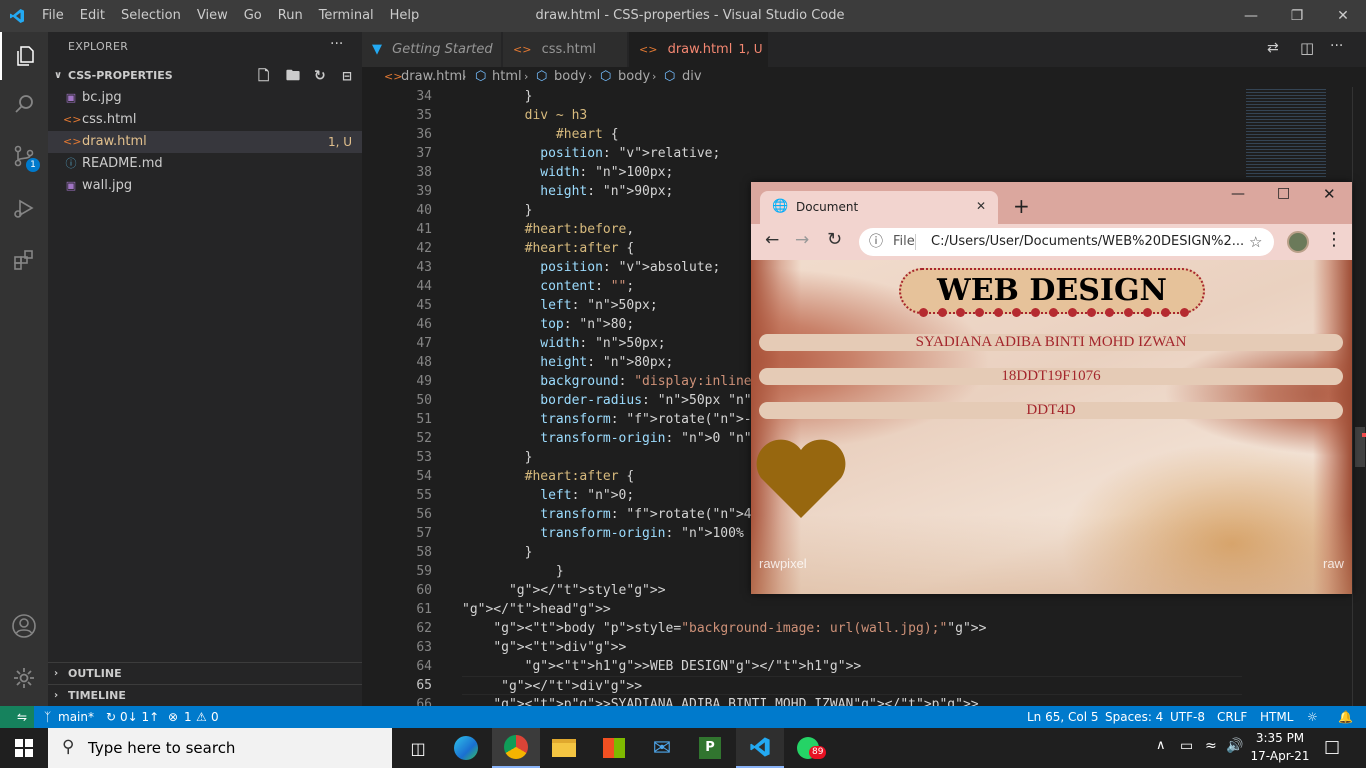 This screenshot has height=768, width=1366. Describe the element at coordinates (263, 76) in the screenshot. I see `new-file-icon: 🗋` at that location.